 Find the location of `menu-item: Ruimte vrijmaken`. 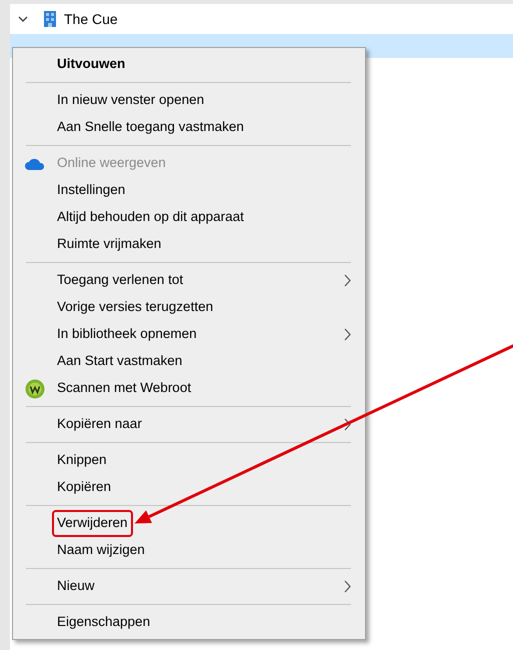

menu-item: Ruimte vrijmaken is located at coordinates (109, 244).